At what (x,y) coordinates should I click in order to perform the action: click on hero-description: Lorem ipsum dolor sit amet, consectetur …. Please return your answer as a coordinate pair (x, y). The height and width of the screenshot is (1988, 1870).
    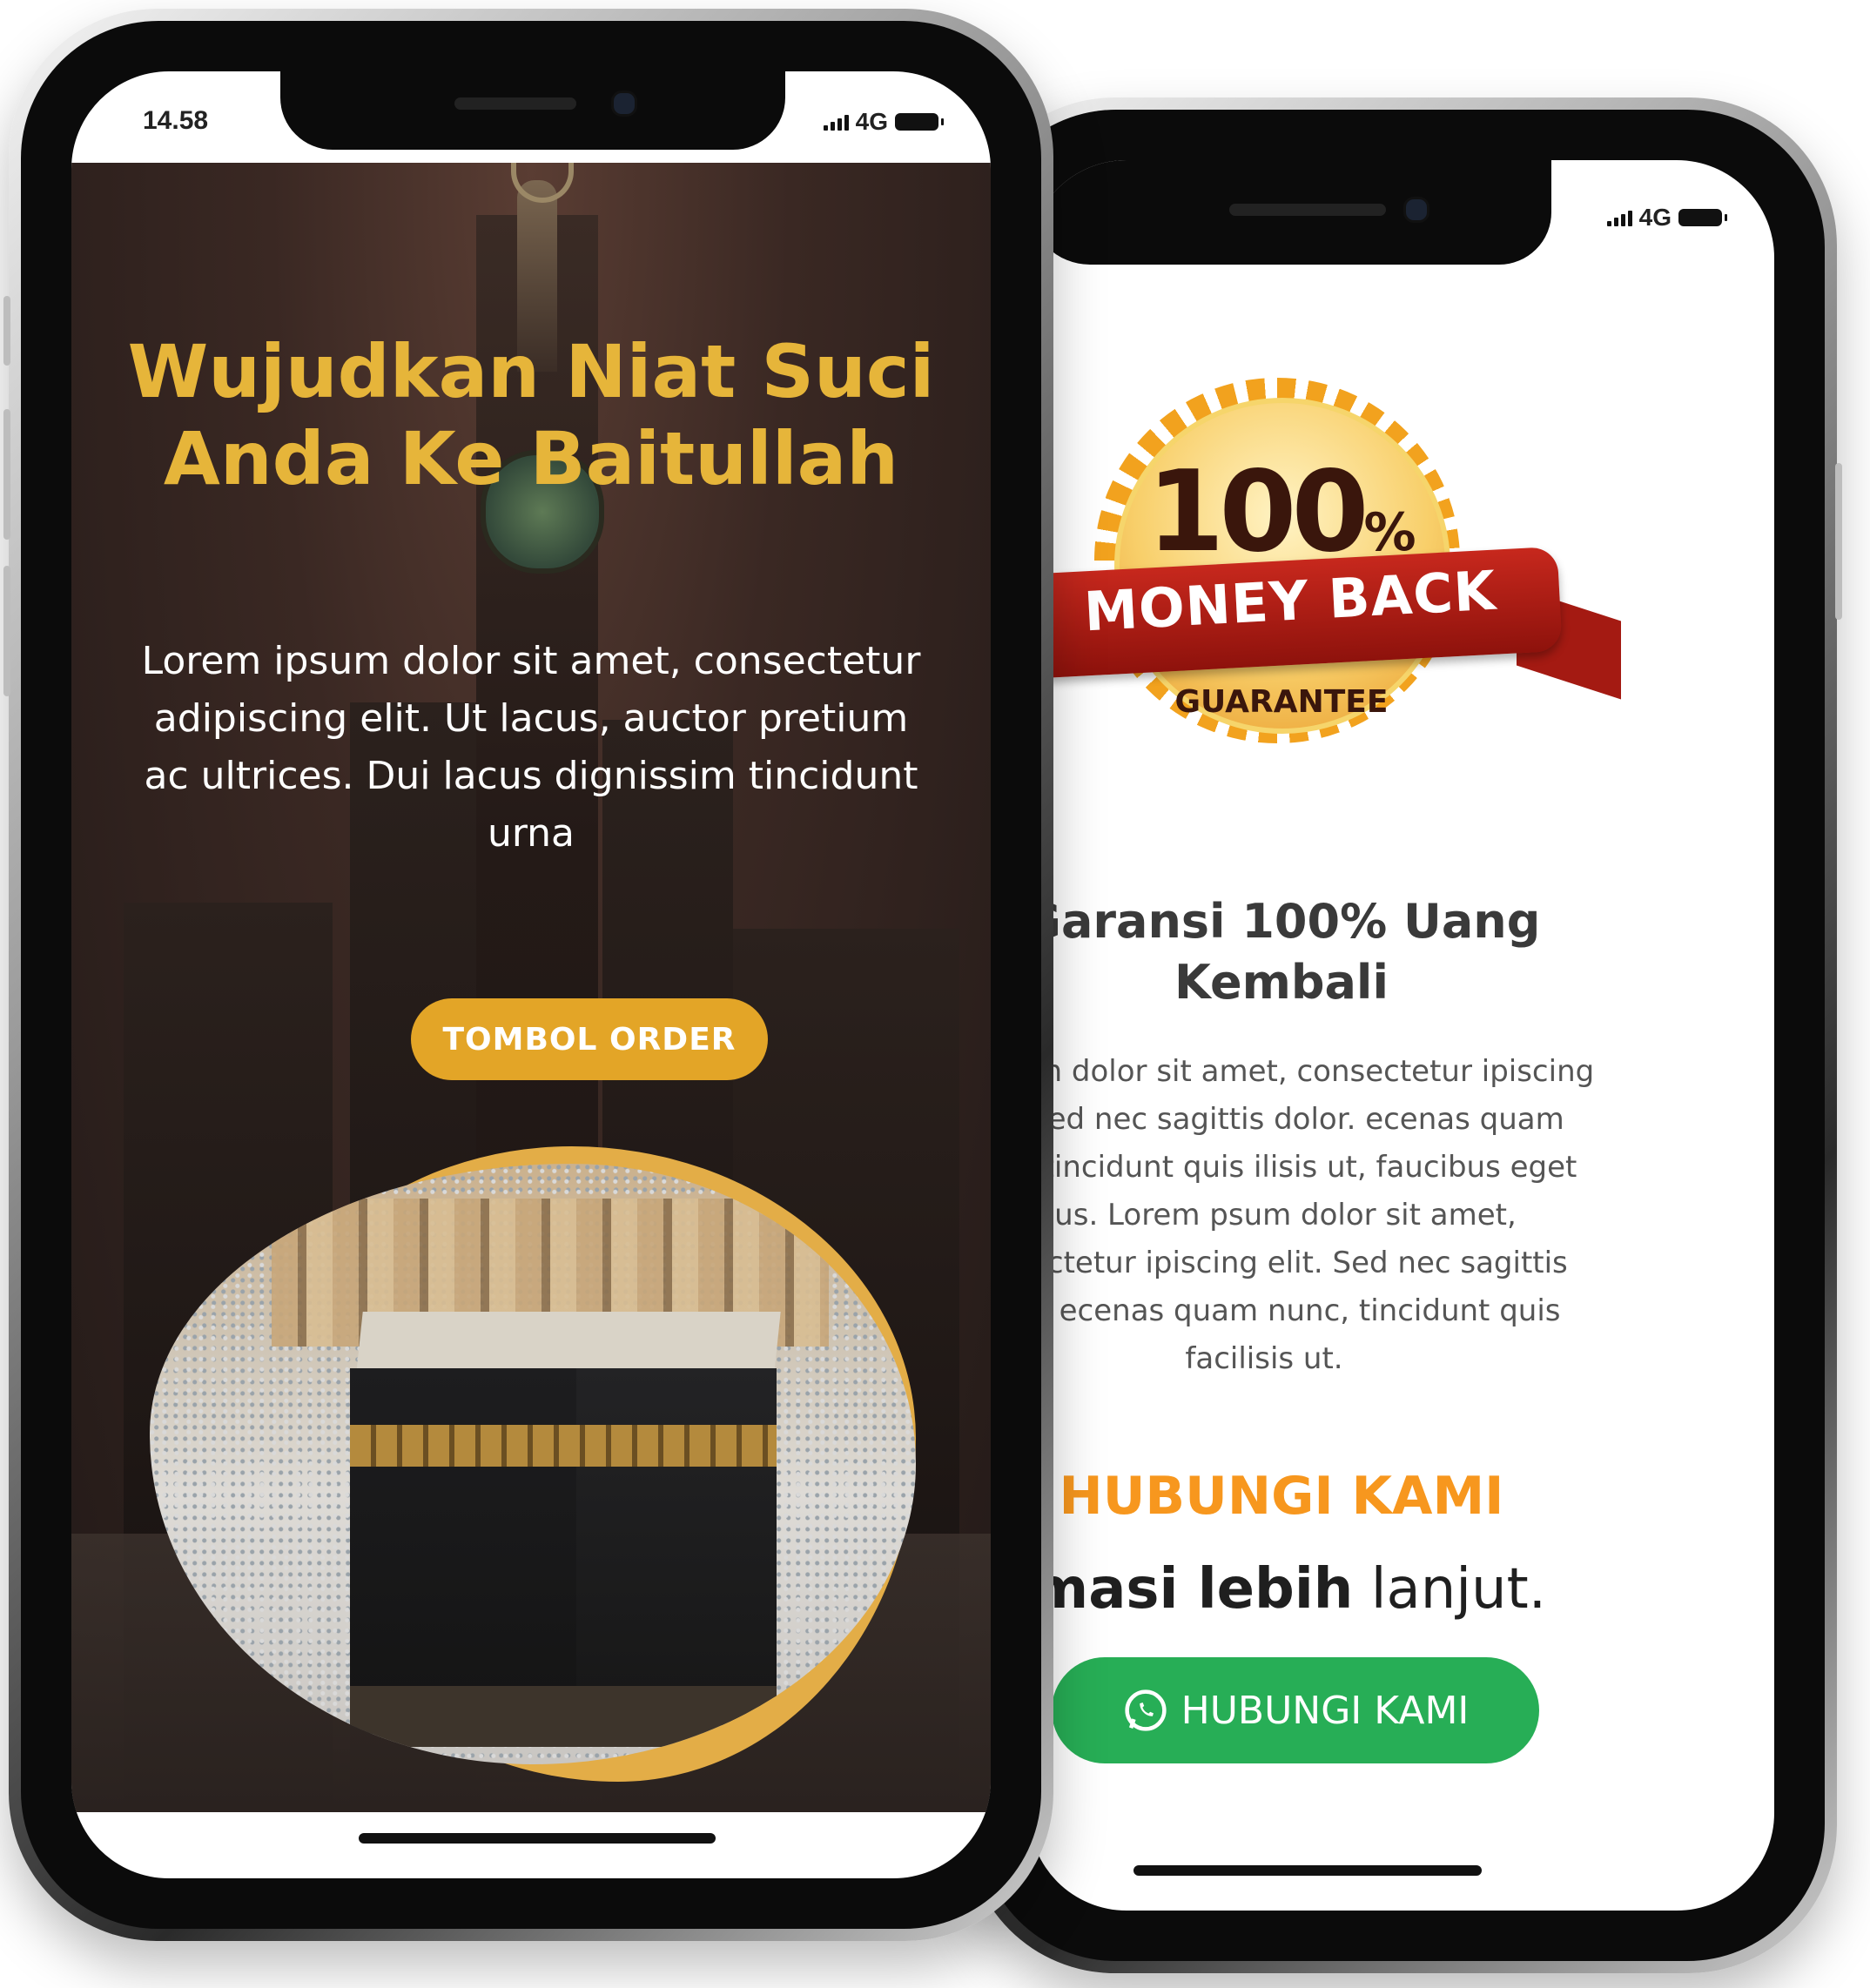
    Looking at the image, I should click on (531, 748).